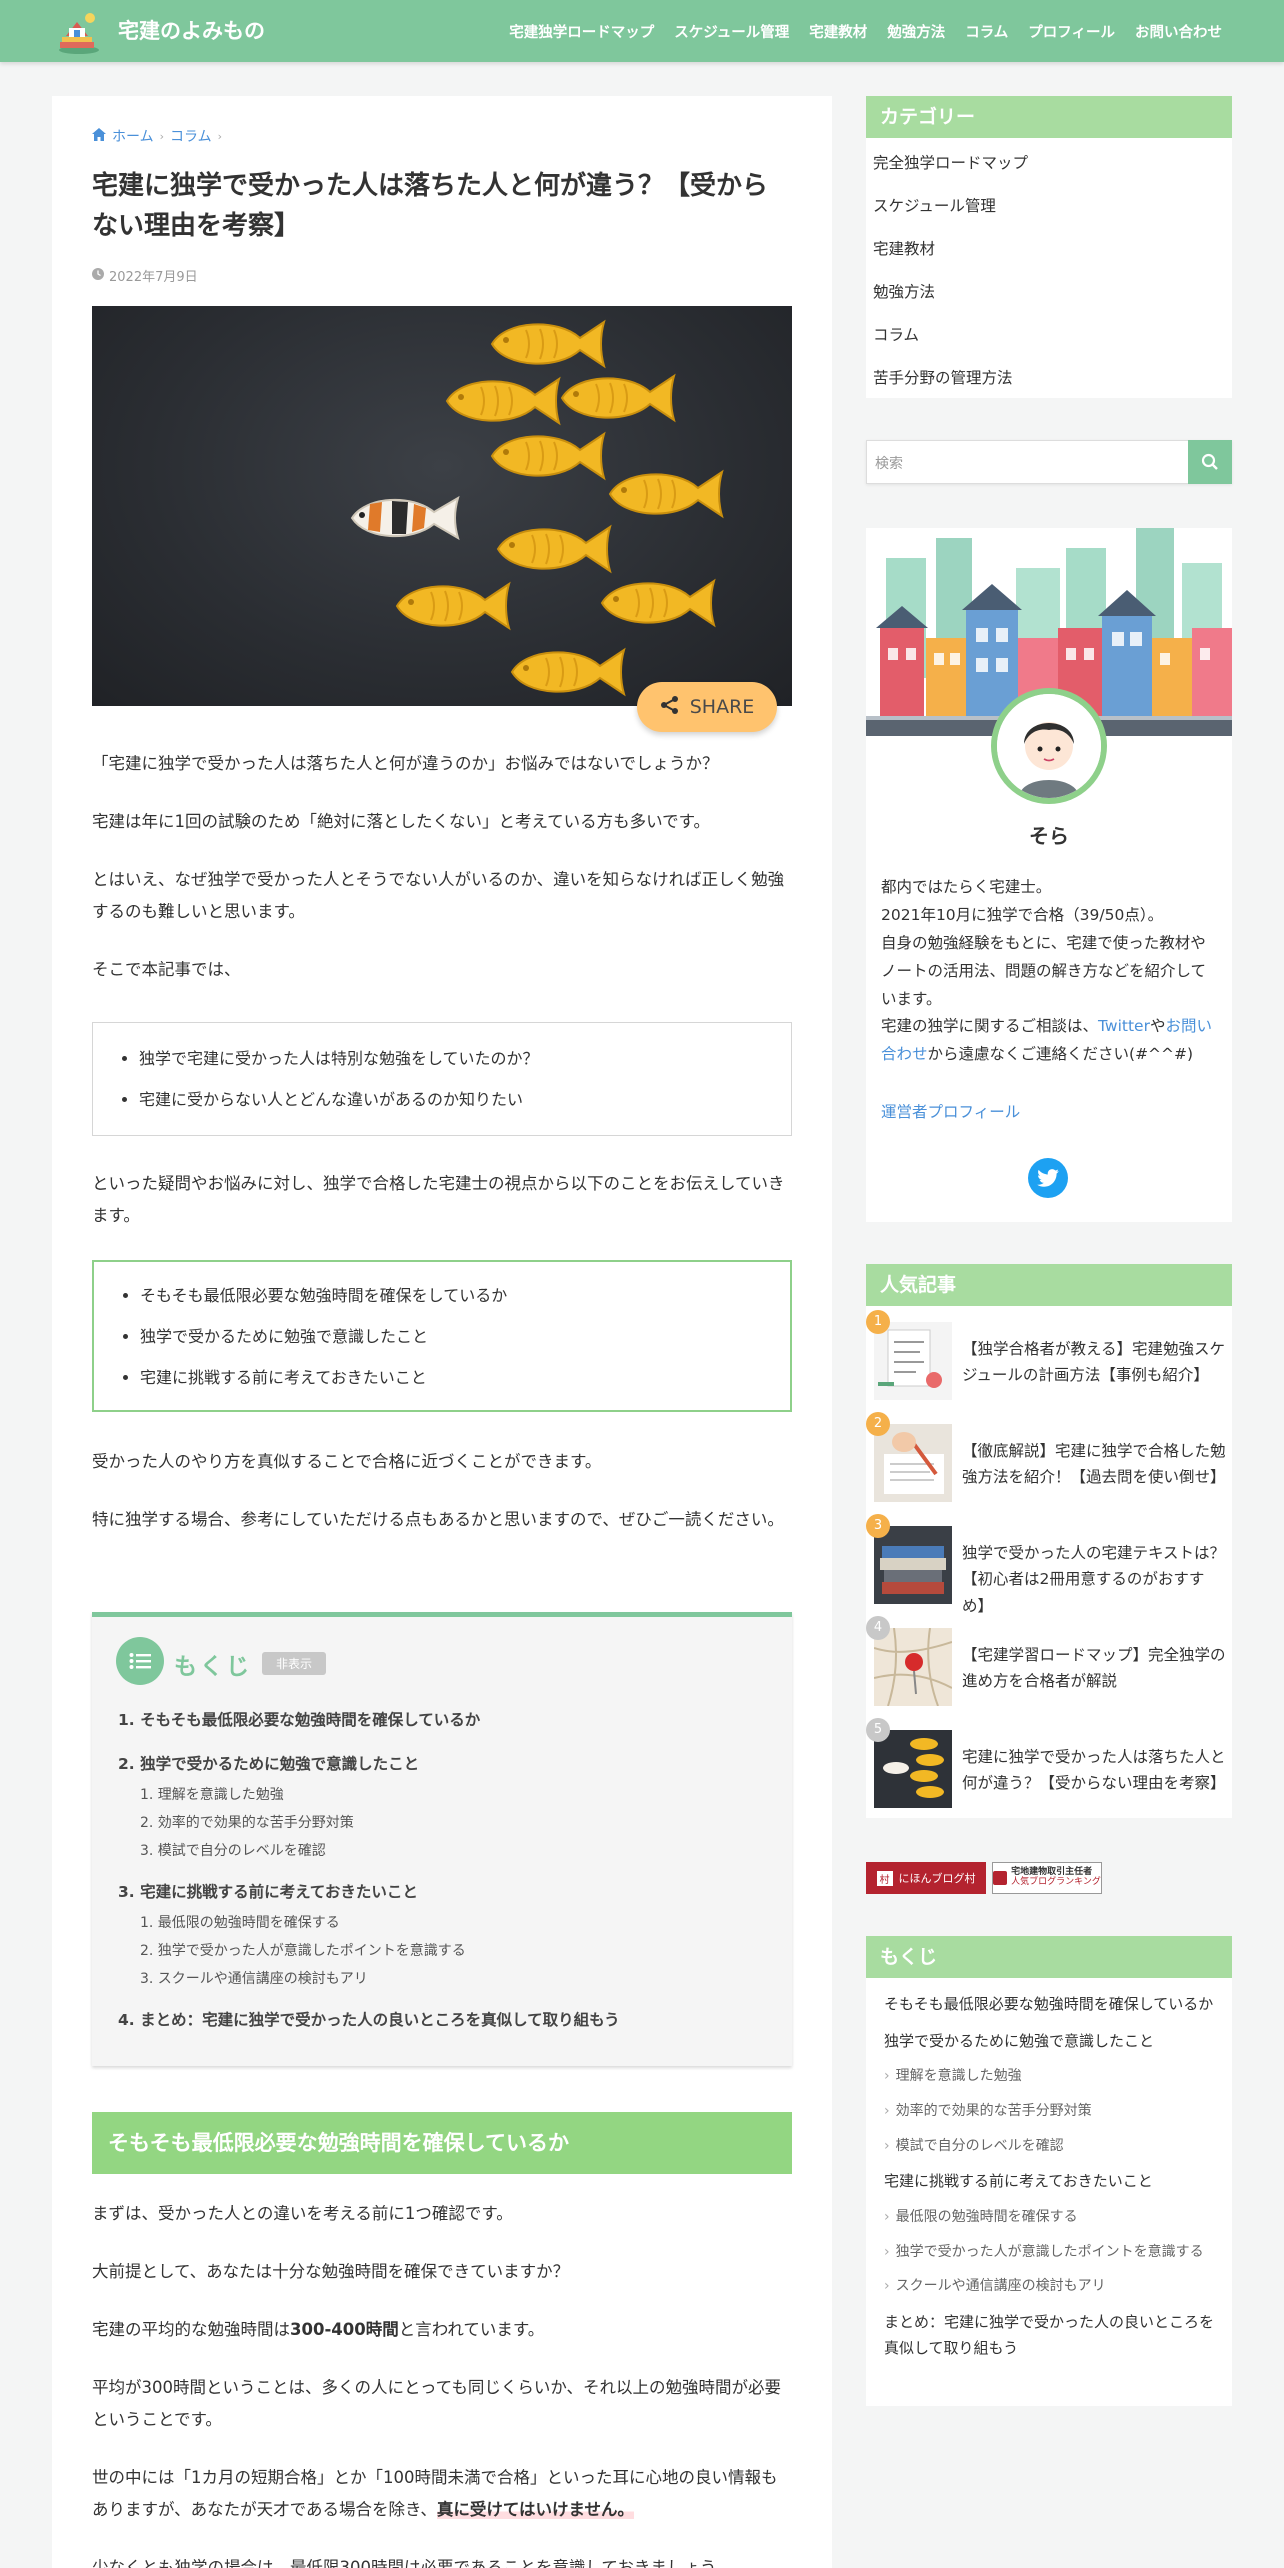 The image size is (1284, 2568). What do you see at coordinates (448, 1795) in the screenshot?
I see `toc-subitem: 1. 理解を意識した勉強` at bounding box center [448, 1795].